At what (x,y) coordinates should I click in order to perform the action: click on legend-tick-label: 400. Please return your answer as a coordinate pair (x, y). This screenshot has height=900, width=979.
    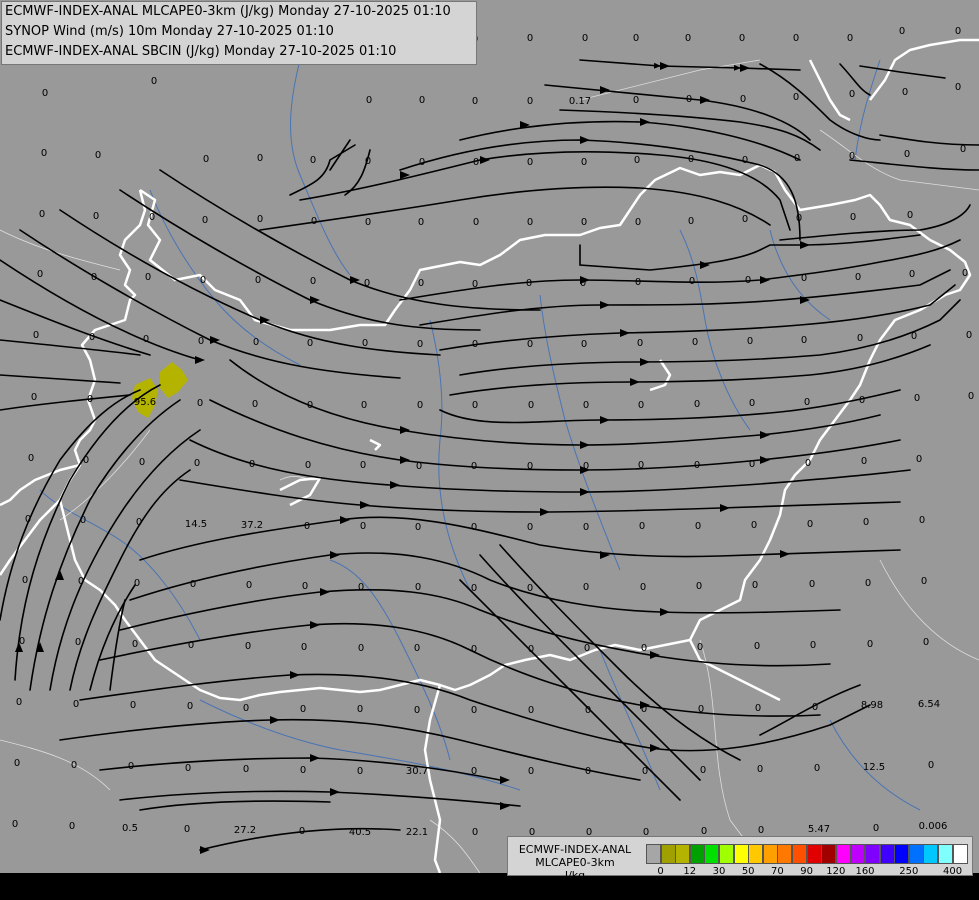
    Looking at the image, I should click on (953, 871).